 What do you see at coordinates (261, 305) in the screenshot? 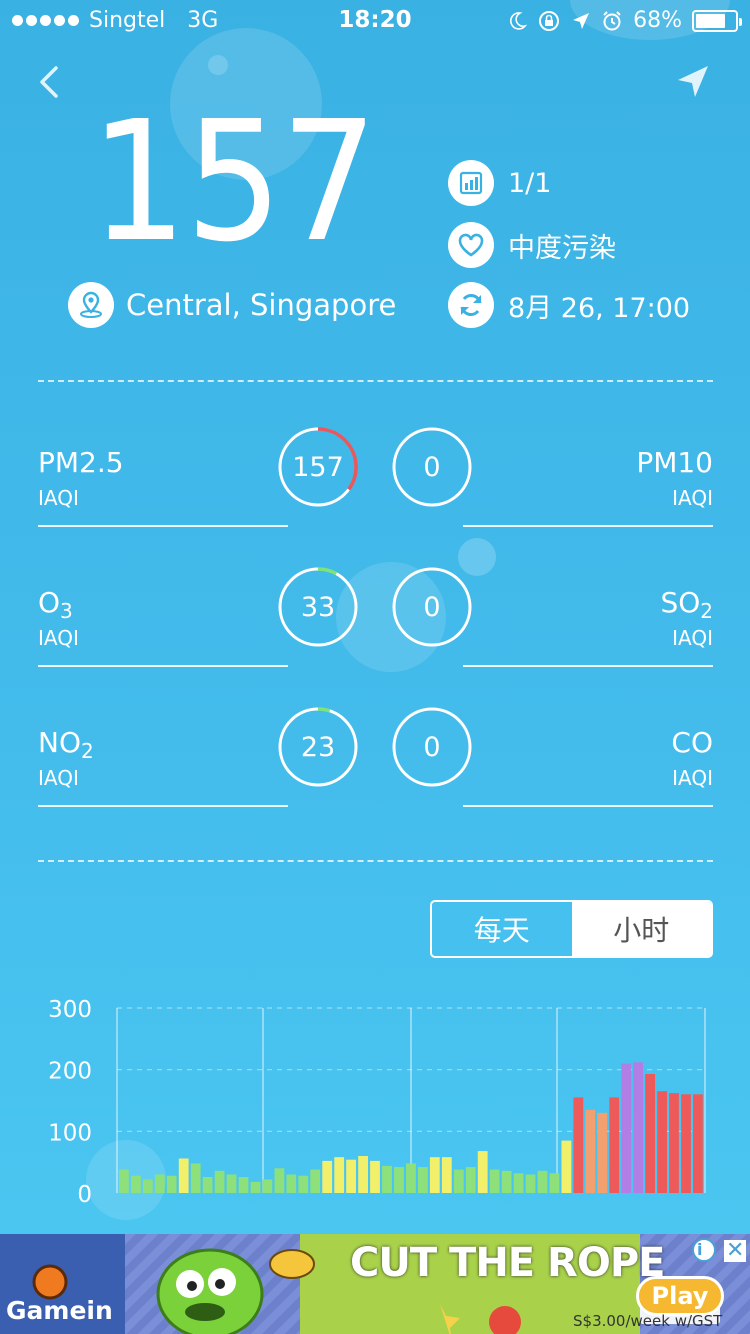
I see `location-name: Central, Singapore` at bounding box center [261, 305].